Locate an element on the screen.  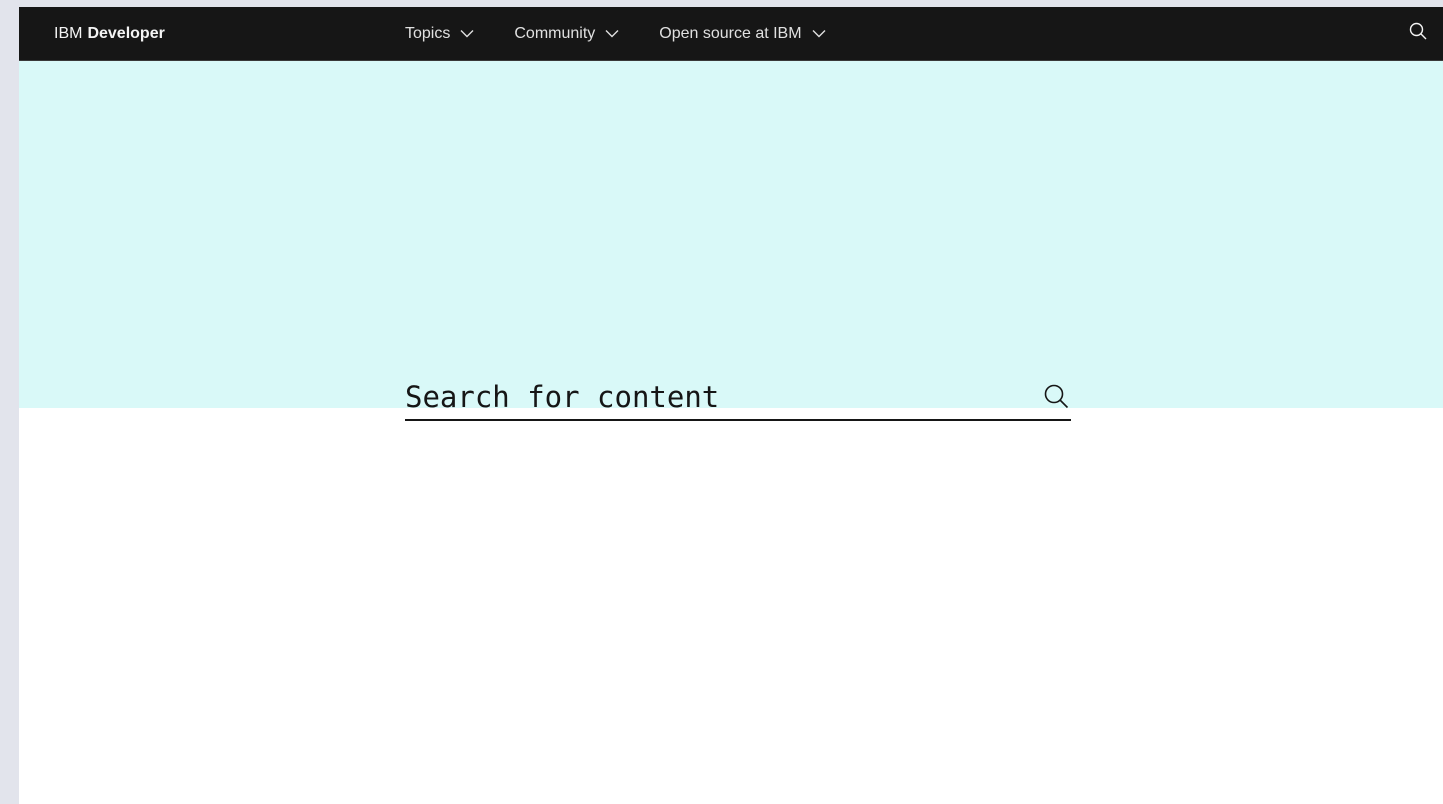
ibm-developer-logo: IBM Developer is located at coordinates (109, 33).